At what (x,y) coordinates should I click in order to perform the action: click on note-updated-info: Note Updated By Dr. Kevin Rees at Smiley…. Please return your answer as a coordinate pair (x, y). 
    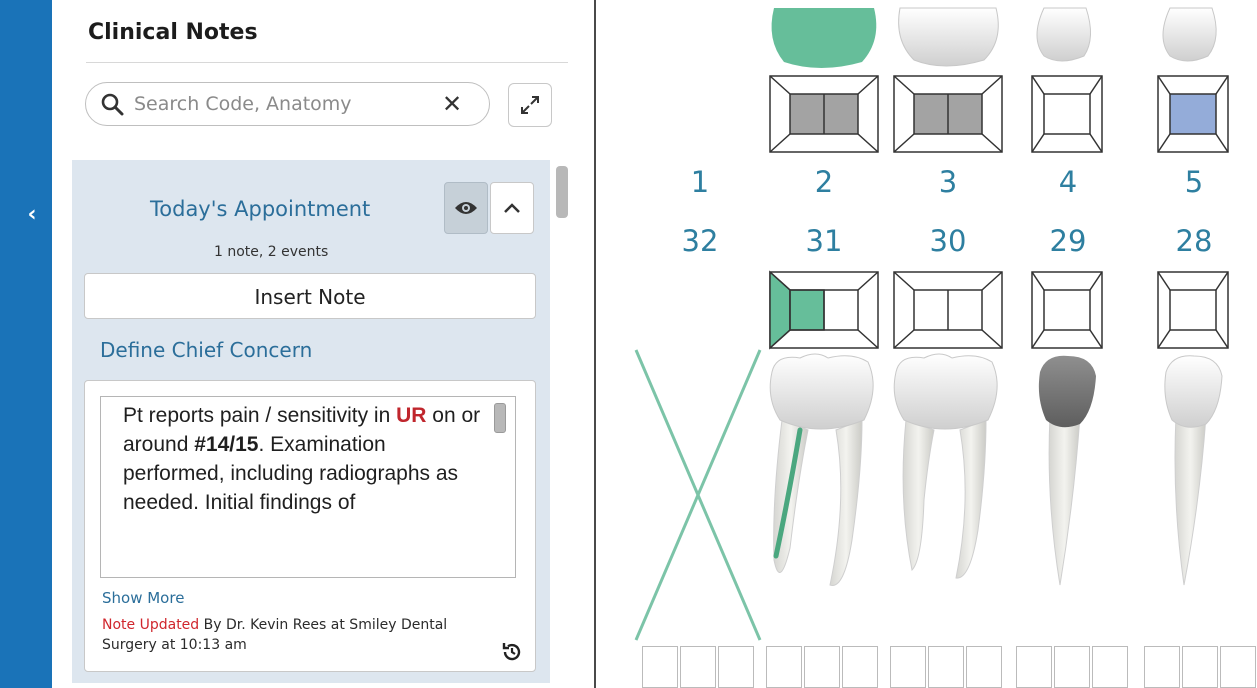
    Looking at the image, I should click on (275, 635).